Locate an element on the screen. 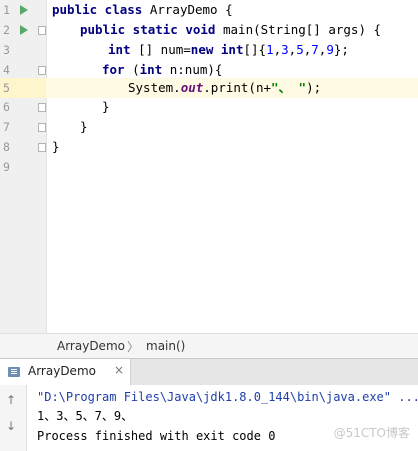  code-line-4: 4 for (int n:num){ is located at coordinates (209, 70).